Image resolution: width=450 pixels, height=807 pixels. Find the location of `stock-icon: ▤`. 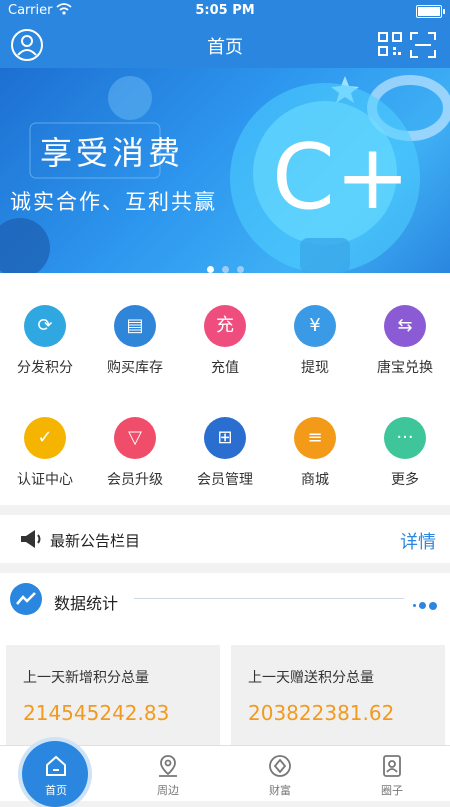

stock-icon: ▤ is located at coordinates (135, 326).